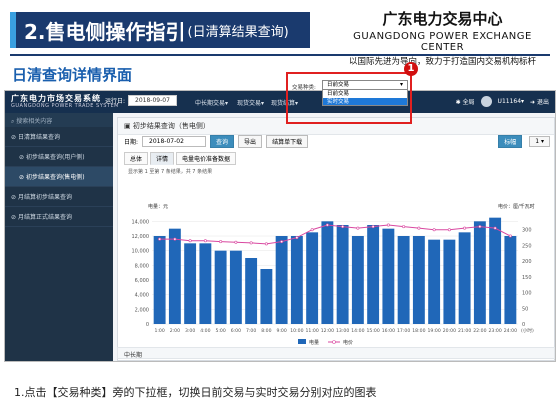  I want to click on x-tick-label: 2:00, so click(175, 331).